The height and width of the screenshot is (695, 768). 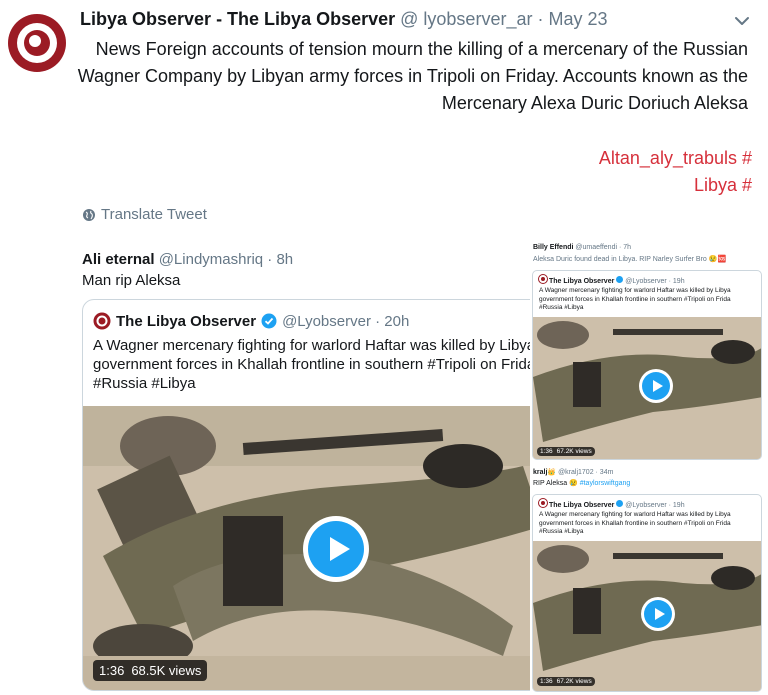 What do you see at coordinates (226, 259) in the screenshot?
I see `reply-handle: @Lindymashriq · 8h` at bounding box center [226, 259].